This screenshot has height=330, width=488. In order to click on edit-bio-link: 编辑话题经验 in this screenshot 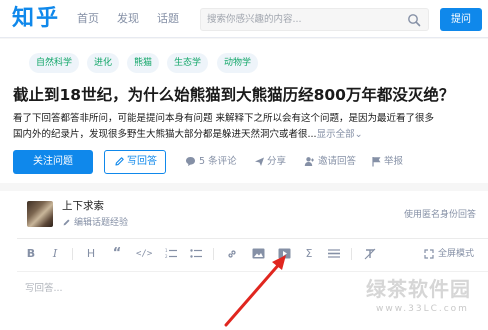, I will do `click(95, 223)`.